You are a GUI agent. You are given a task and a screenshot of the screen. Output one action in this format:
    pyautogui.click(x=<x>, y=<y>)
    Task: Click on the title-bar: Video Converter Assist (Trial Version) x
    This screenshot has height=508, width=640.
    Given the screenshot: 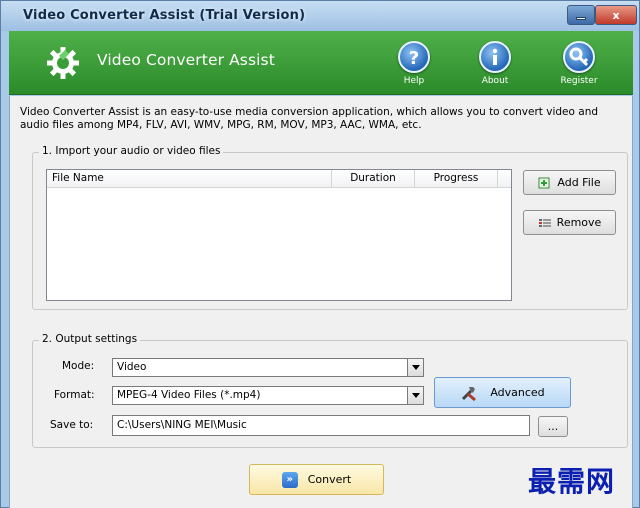 What is the action you would take?
    pyautogui.click(x=320, y=16)
    